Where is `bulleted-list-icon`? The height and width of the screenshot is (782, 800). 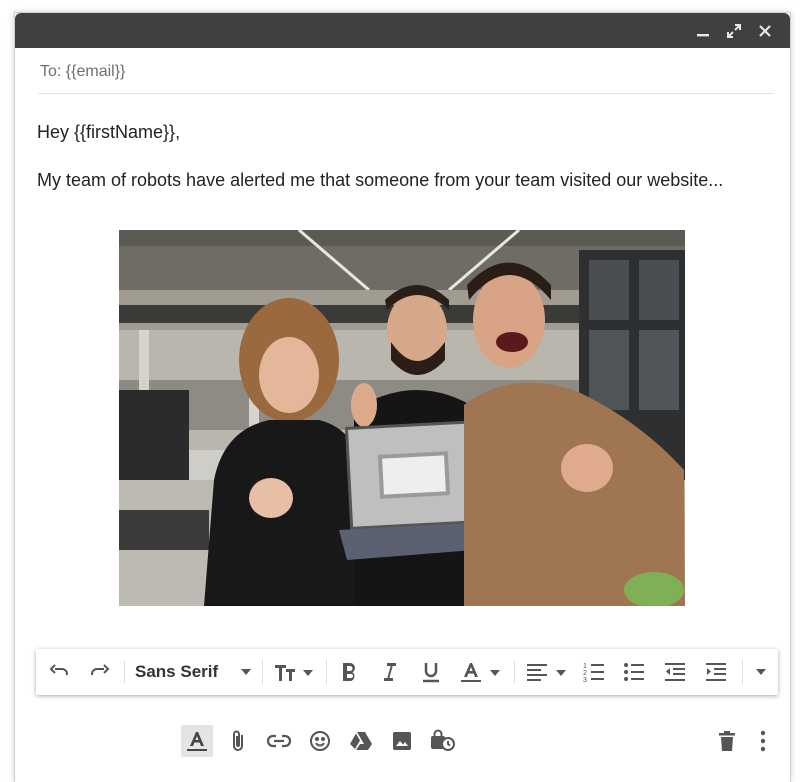 bulleted-list-icon is located at coordinates (634, 672).